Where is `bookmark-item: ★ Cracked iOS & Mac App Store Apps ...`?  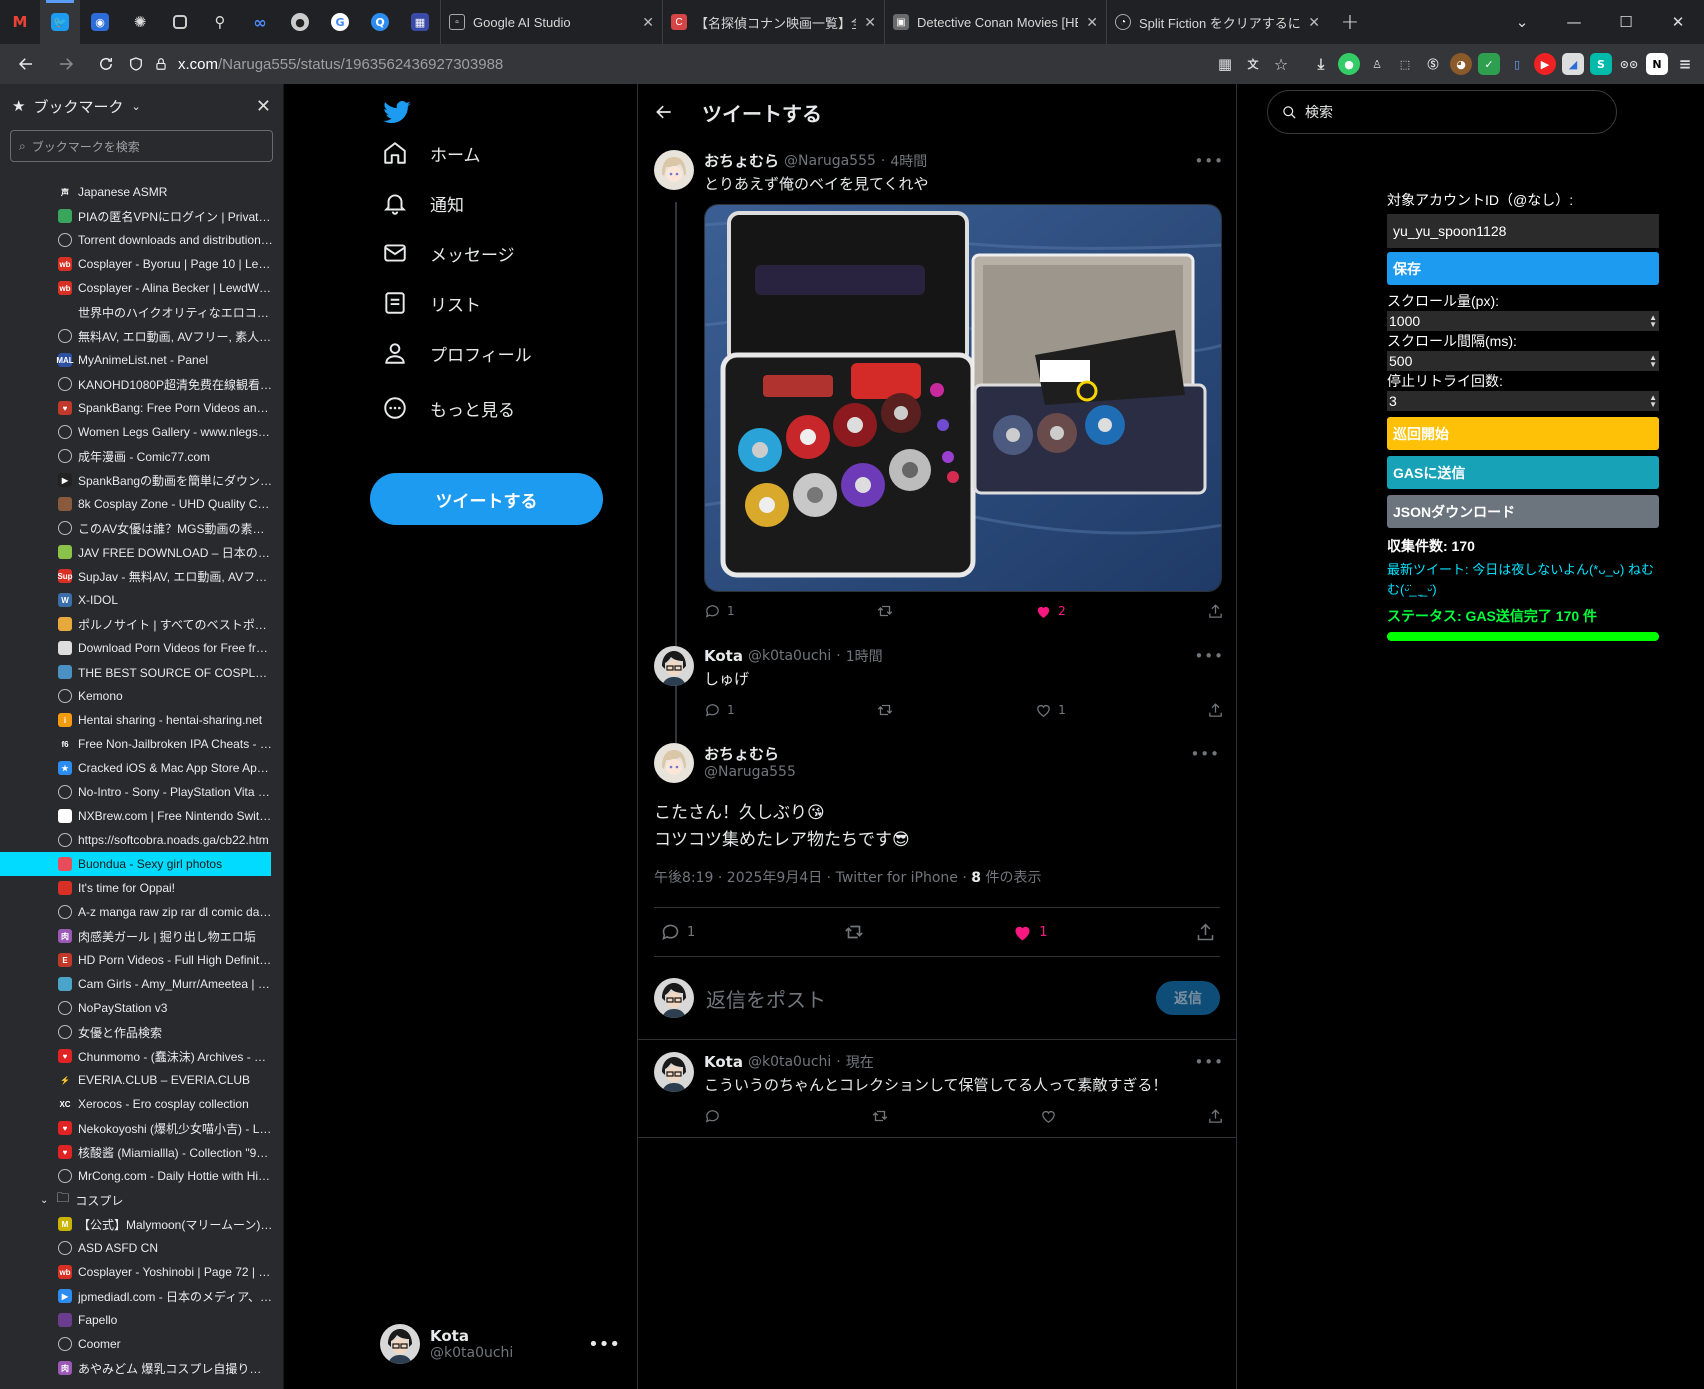
bookmark-item: ★ Cracked iOS & Mac App Store Apps ... is located at coordinates (141, 768).